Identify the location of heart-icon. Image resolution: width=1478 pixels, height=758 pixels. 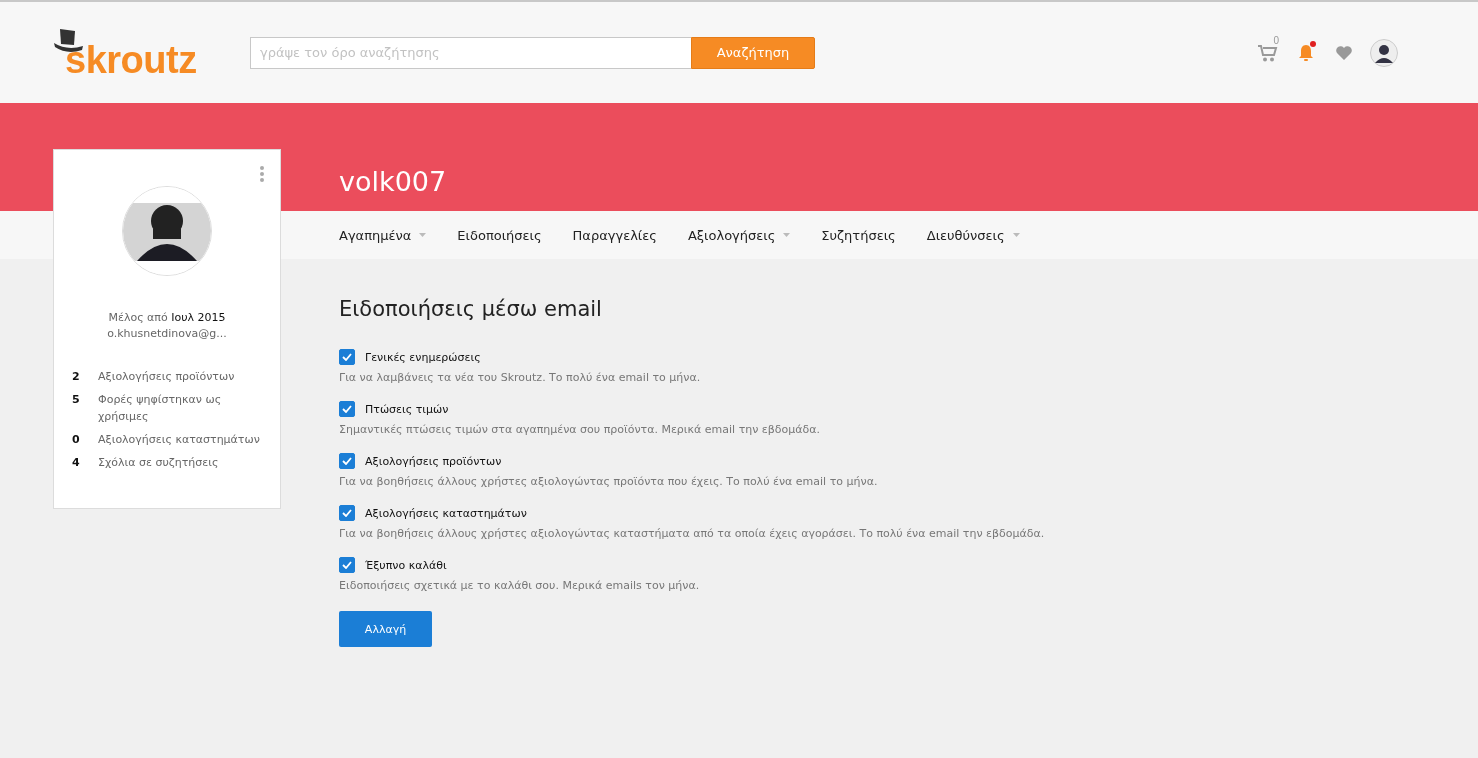
(1344, 52).